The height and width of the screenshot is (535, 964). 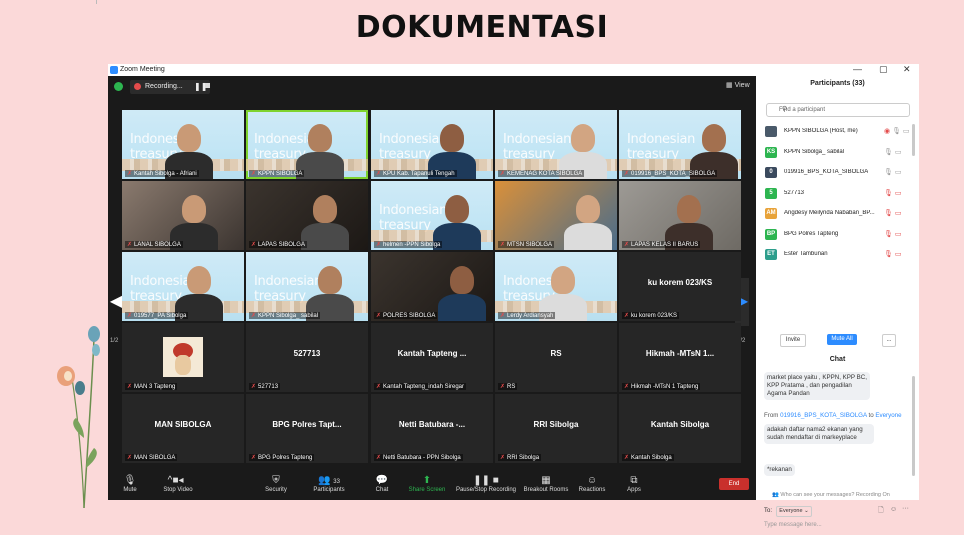 What do you see at coordinates (893, 509) in the screenshot?
I see `emoji-icon: ☺` at bounding box center [893, 509].